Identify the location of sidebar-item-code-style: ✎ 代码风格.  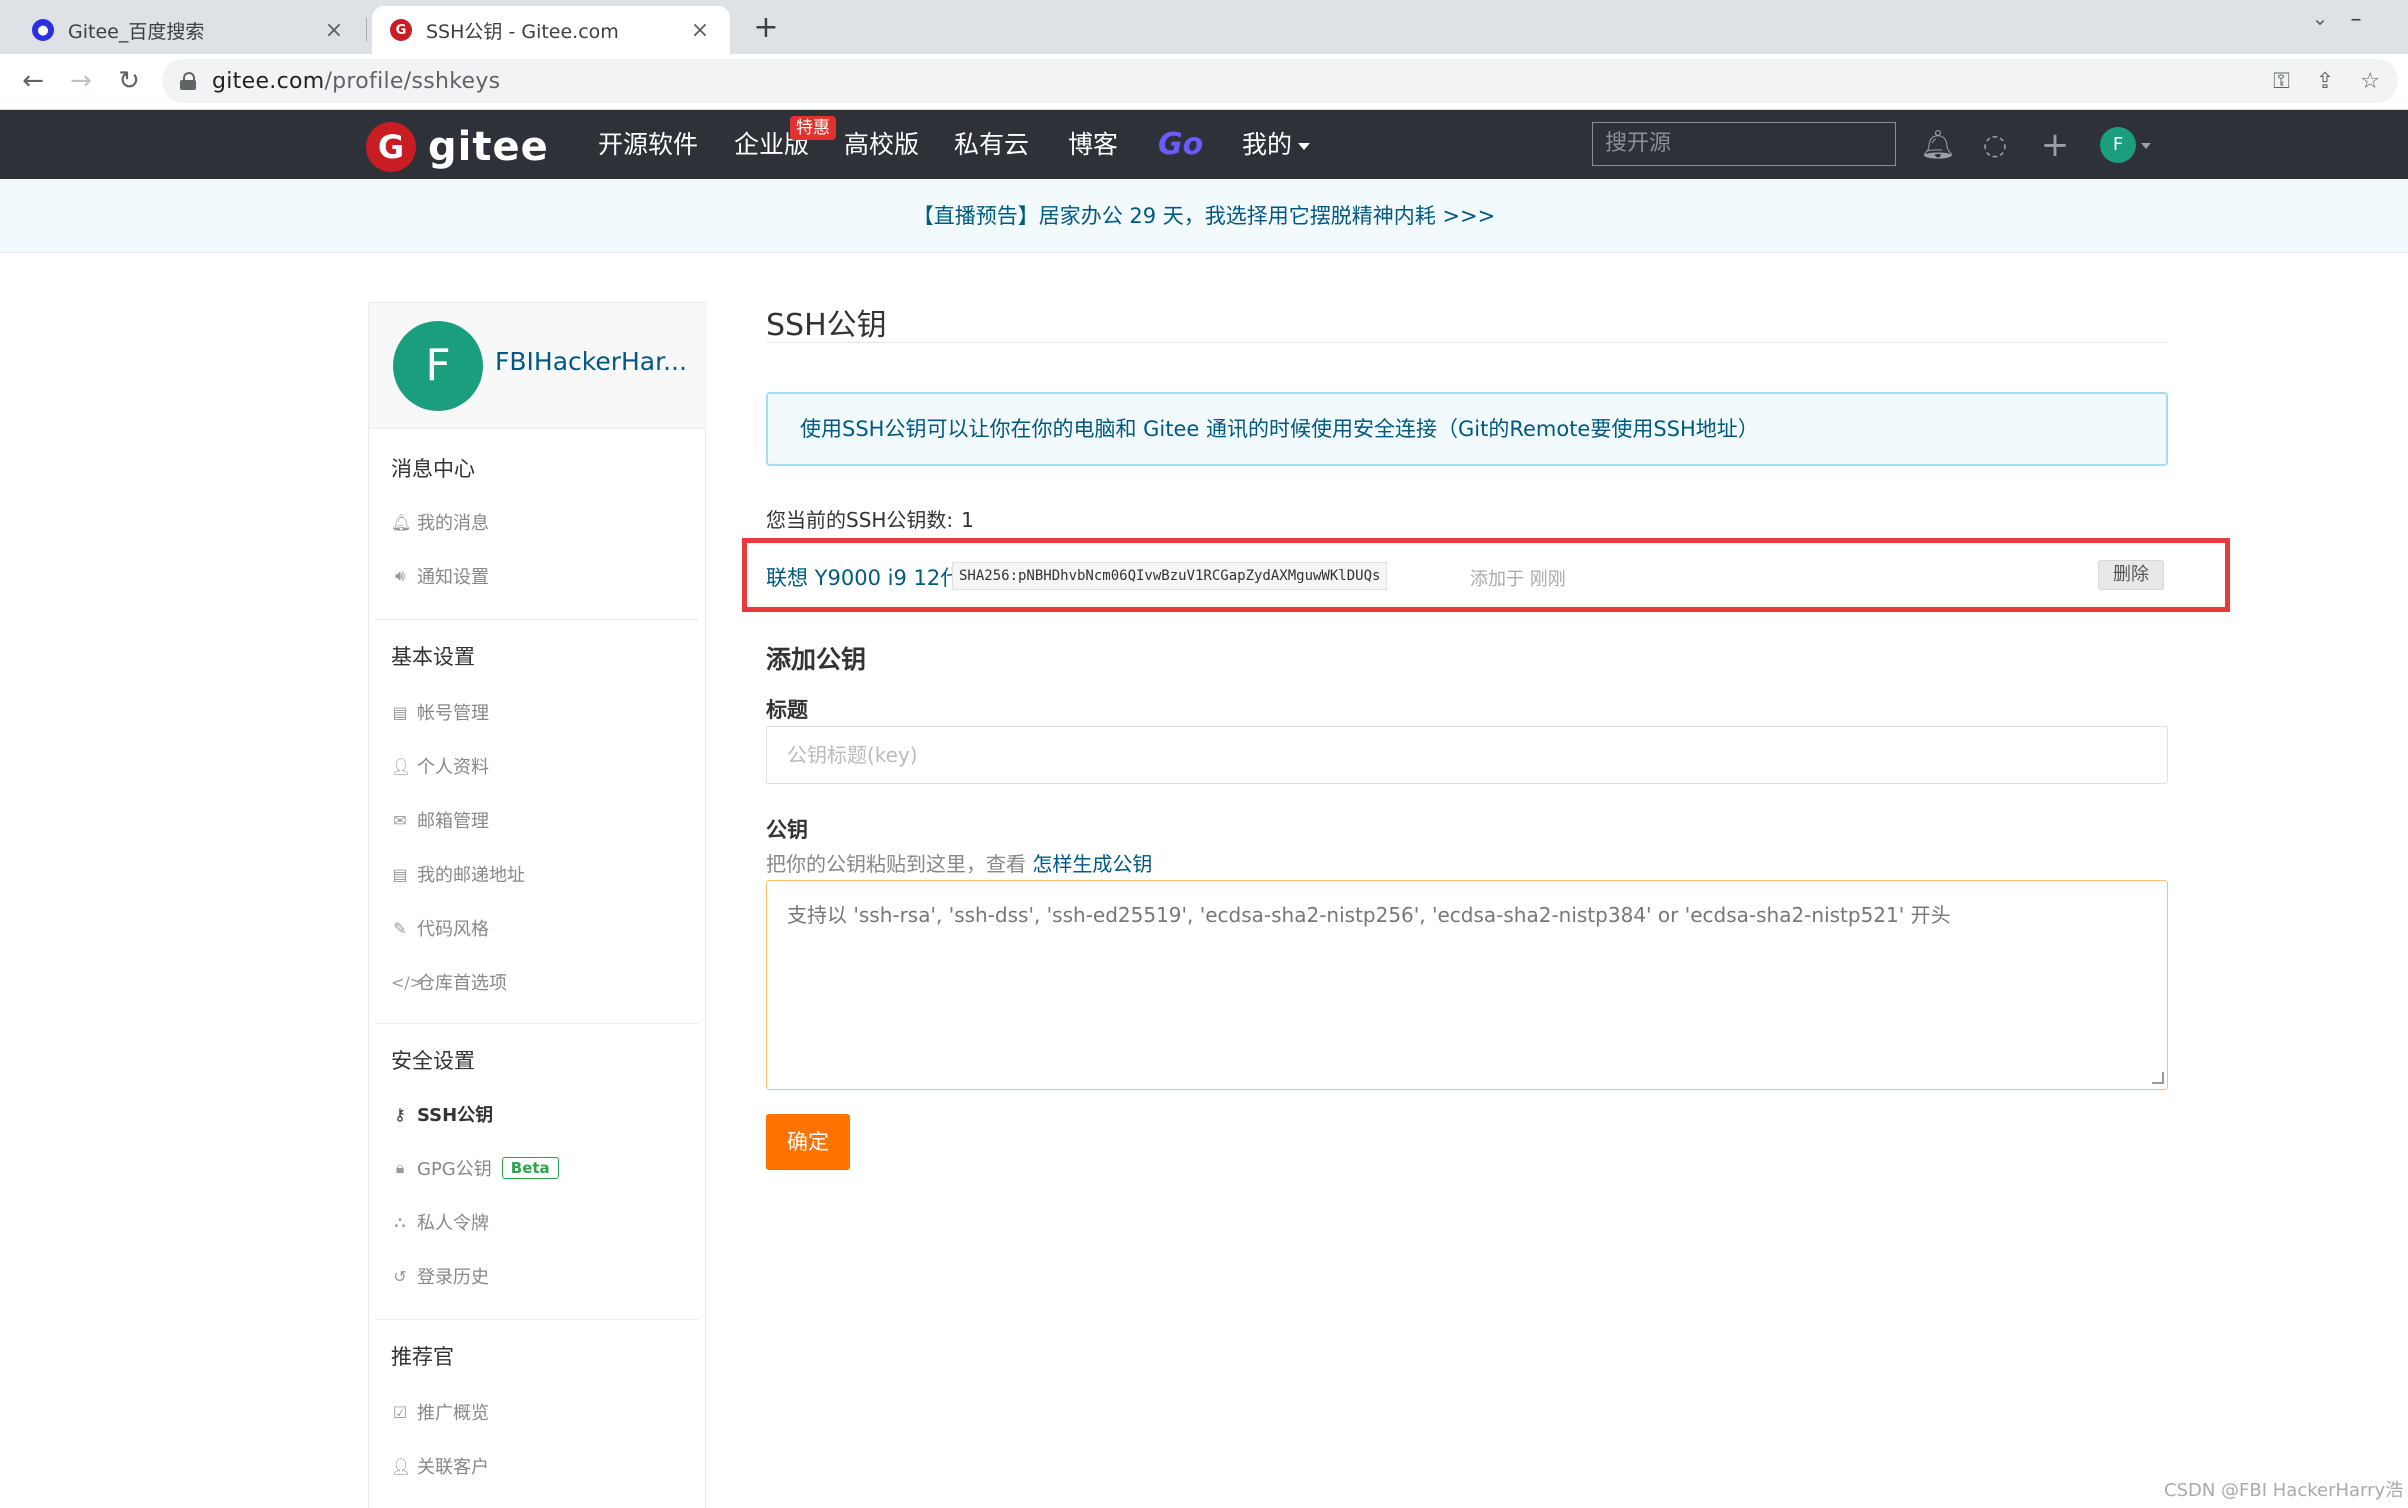
(440, 928).